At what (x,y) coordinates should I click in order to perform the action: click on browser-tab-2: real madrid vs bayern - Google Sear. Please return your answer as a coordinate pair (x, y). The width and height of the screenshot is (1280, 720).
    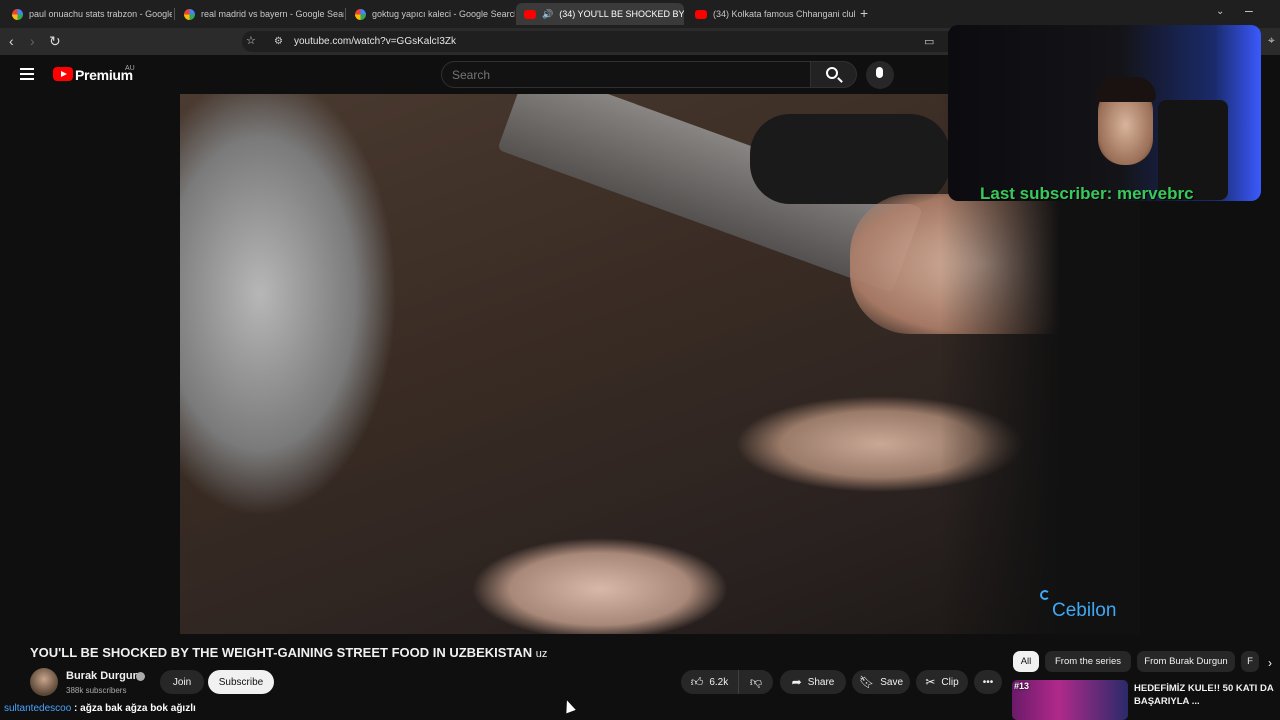
    Looking at the image, I should click on (260, 14).